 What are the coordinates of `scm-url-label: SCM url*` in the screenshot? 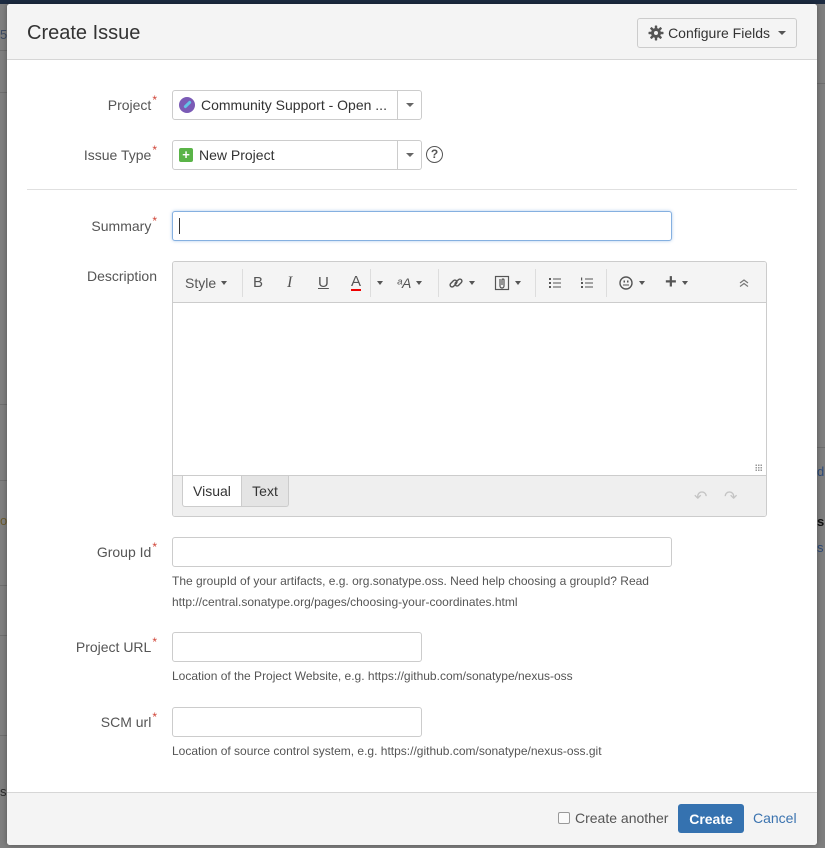 It's located at (128, 720).